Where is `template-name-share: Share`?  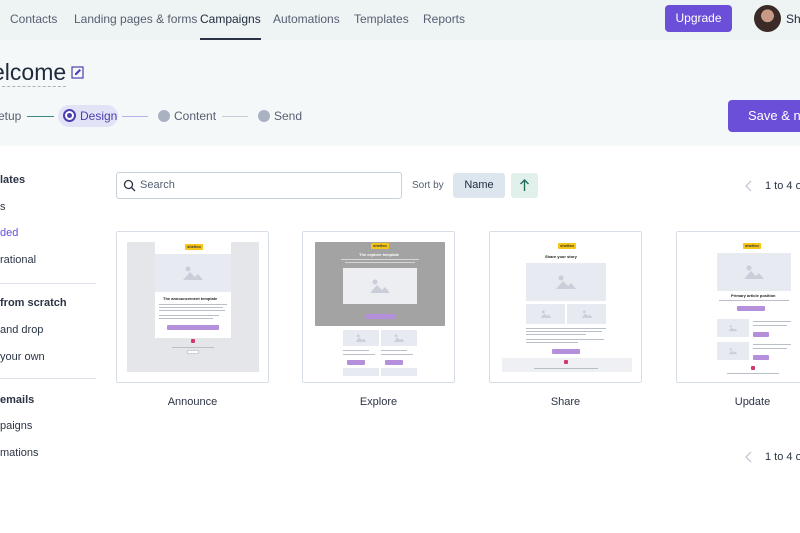 template-name-share: Share is located at coordinates (565, 402).